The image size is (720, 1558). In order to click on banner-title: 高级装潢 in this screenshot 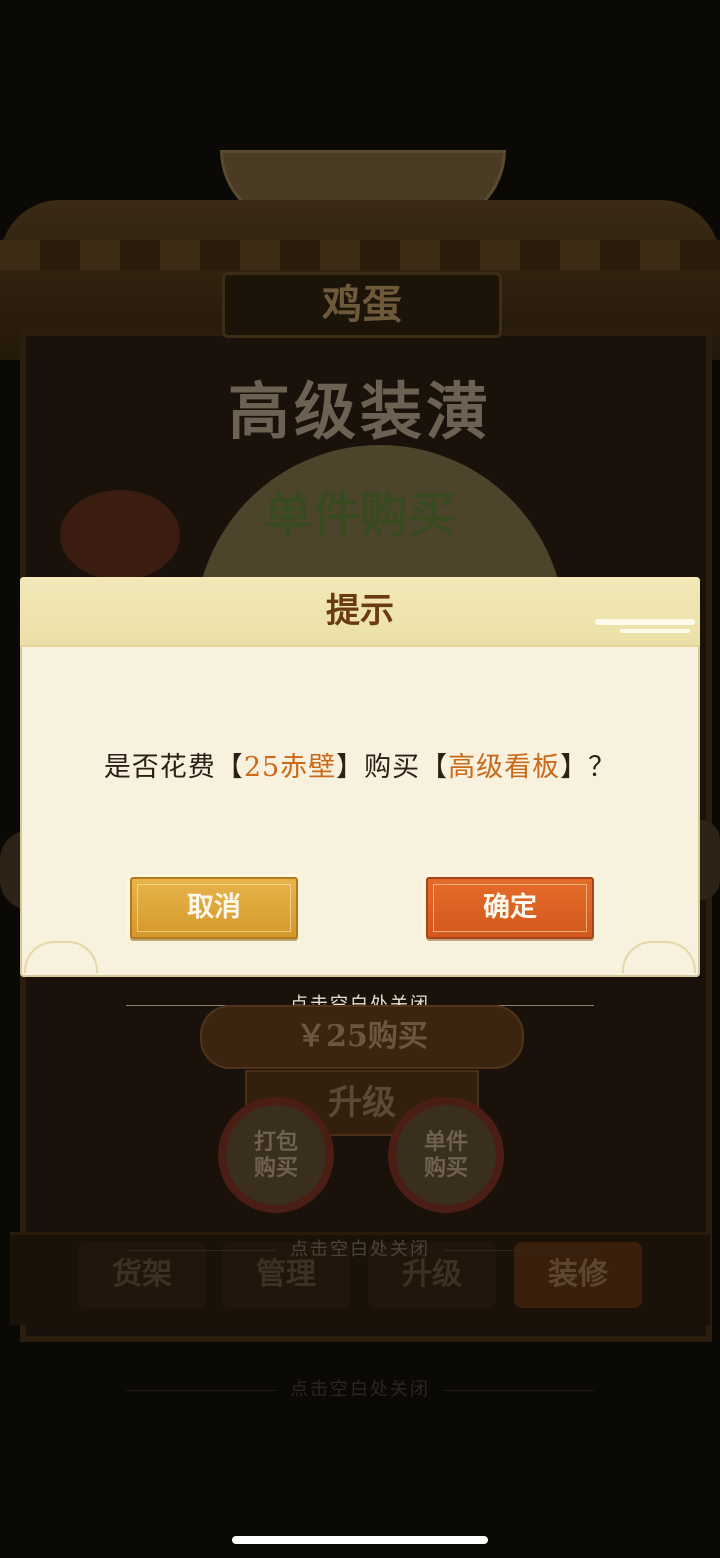, I will do `click(359, 411)`.